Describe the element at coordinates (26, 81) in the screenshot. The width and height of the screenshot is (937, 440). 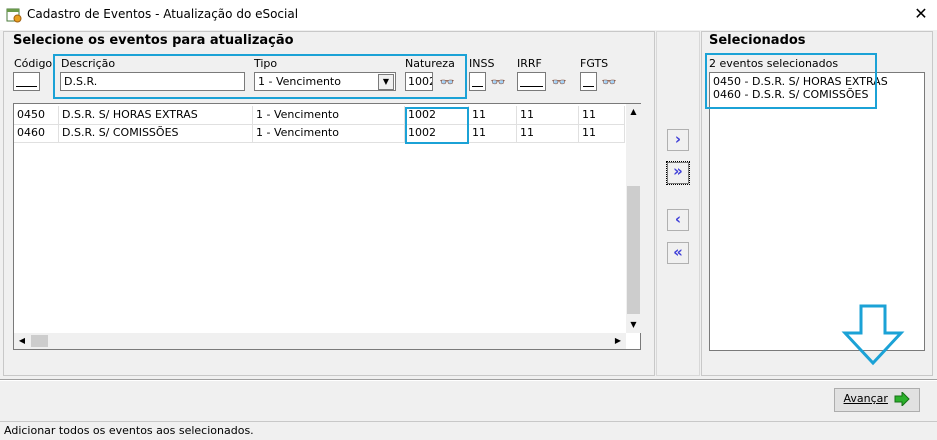
I see `codigo-filter-input` at that location.